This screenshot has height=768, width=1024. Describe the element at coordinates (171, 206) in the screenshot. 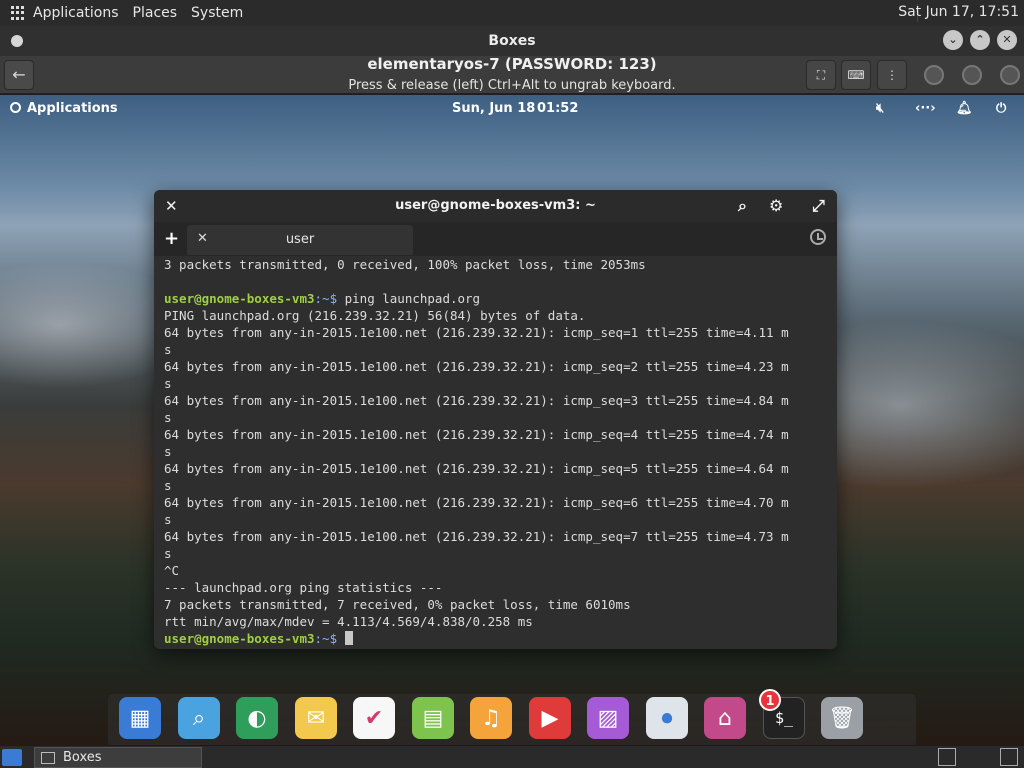

I see `terminal-close-icon: ✕` at that location.